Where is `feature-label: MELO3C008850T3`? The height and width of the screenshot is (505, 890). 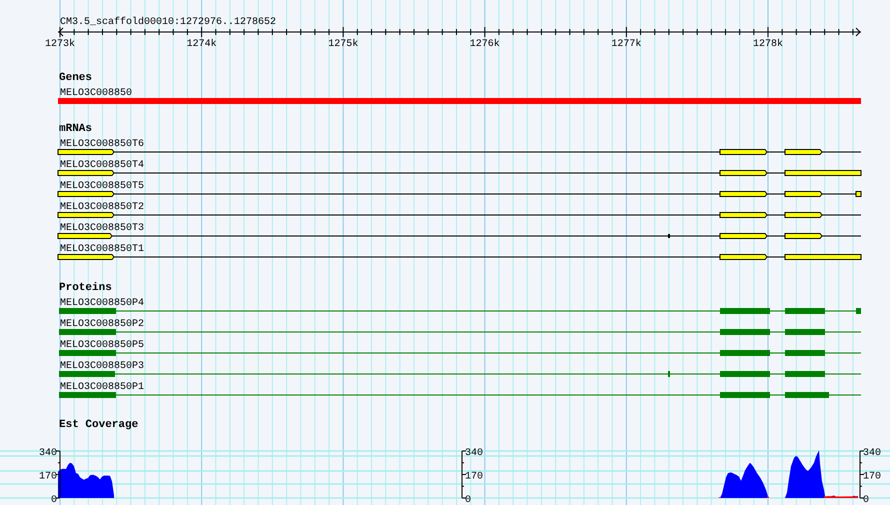 feature-label: MELO3C008850T3 is located at coordinates (102, 228).